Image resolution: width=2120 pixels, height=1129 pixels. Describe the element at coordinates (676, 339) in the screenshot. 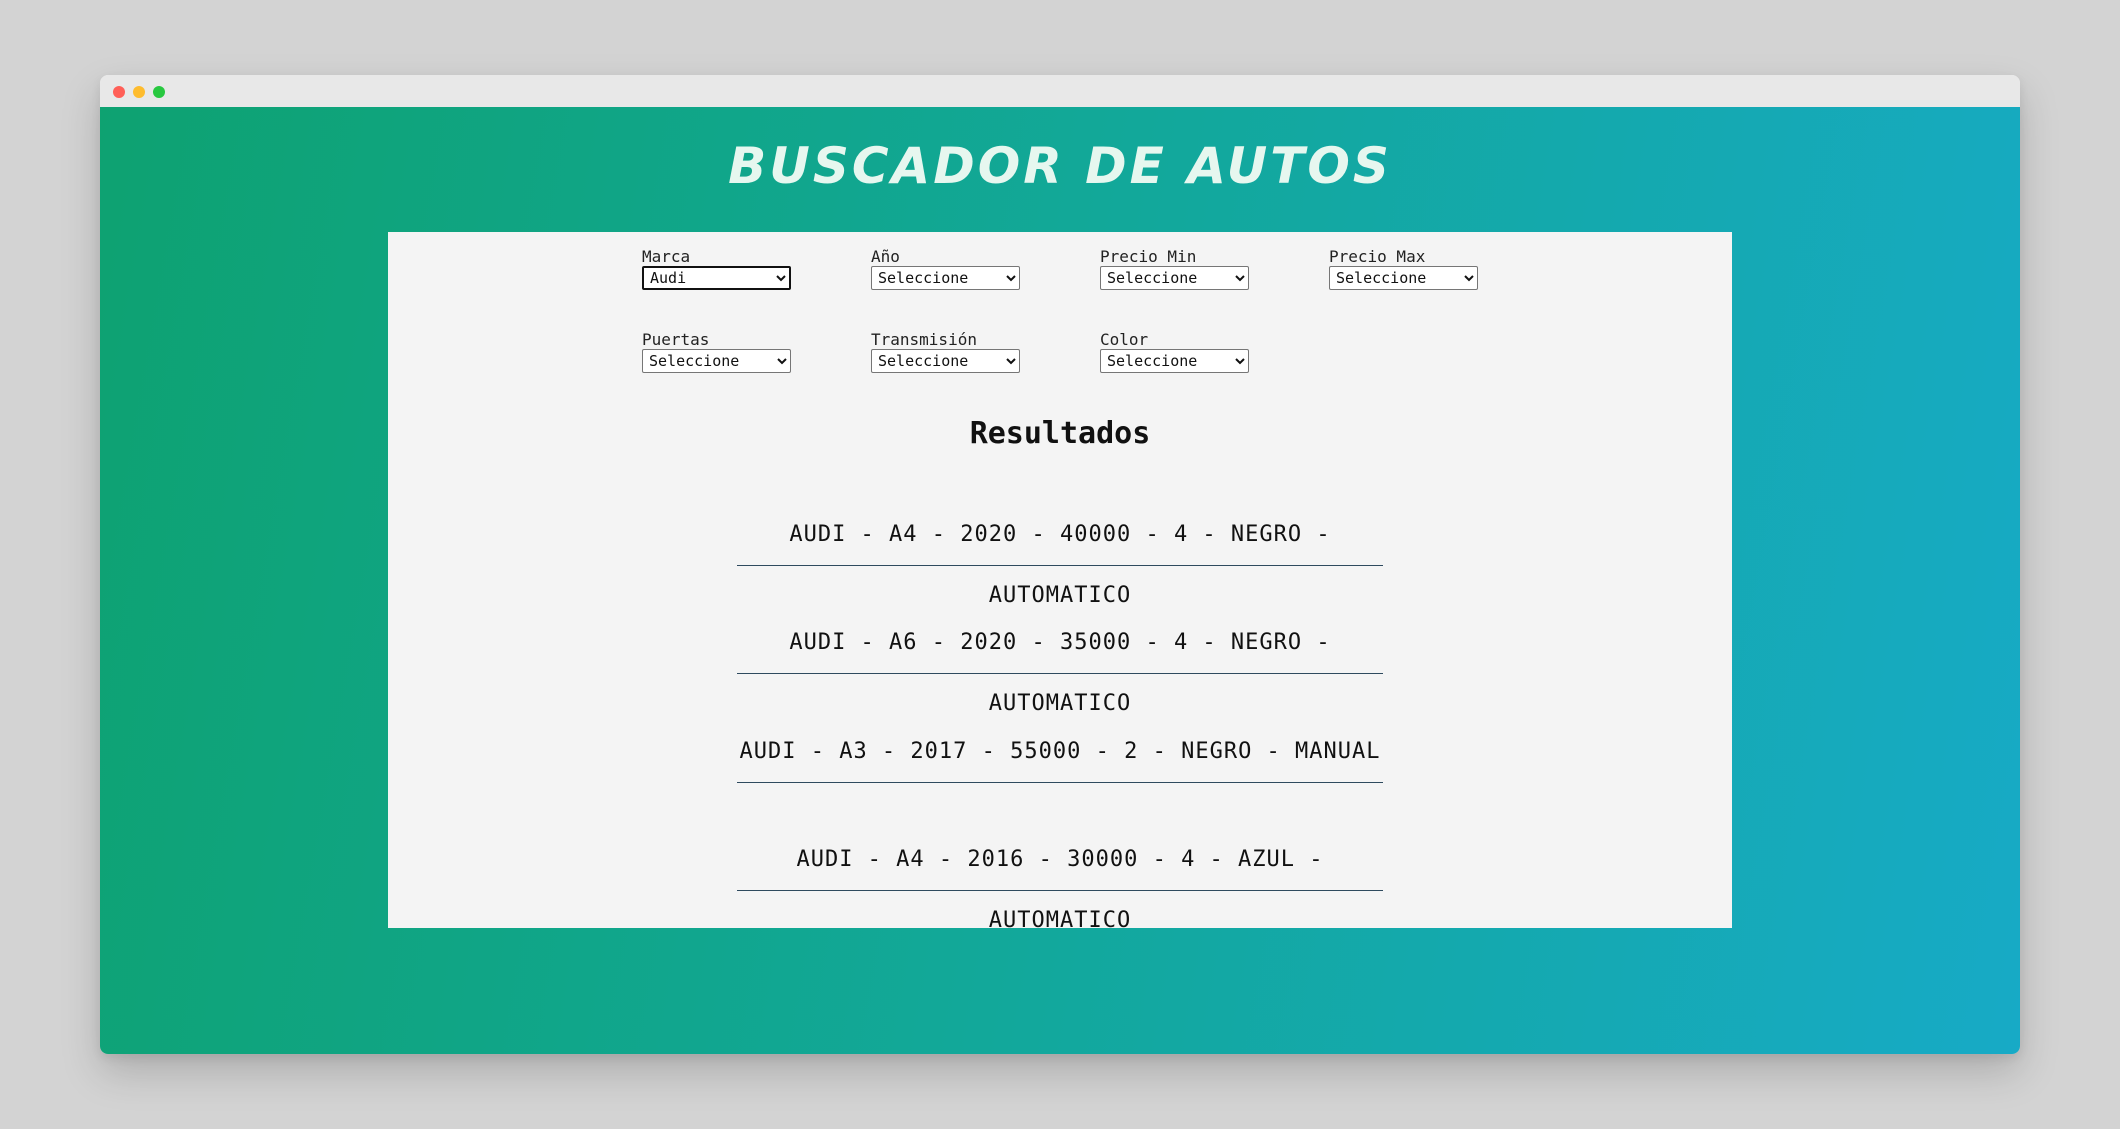

I see `filter-puertas-label: Puertas` at that location.